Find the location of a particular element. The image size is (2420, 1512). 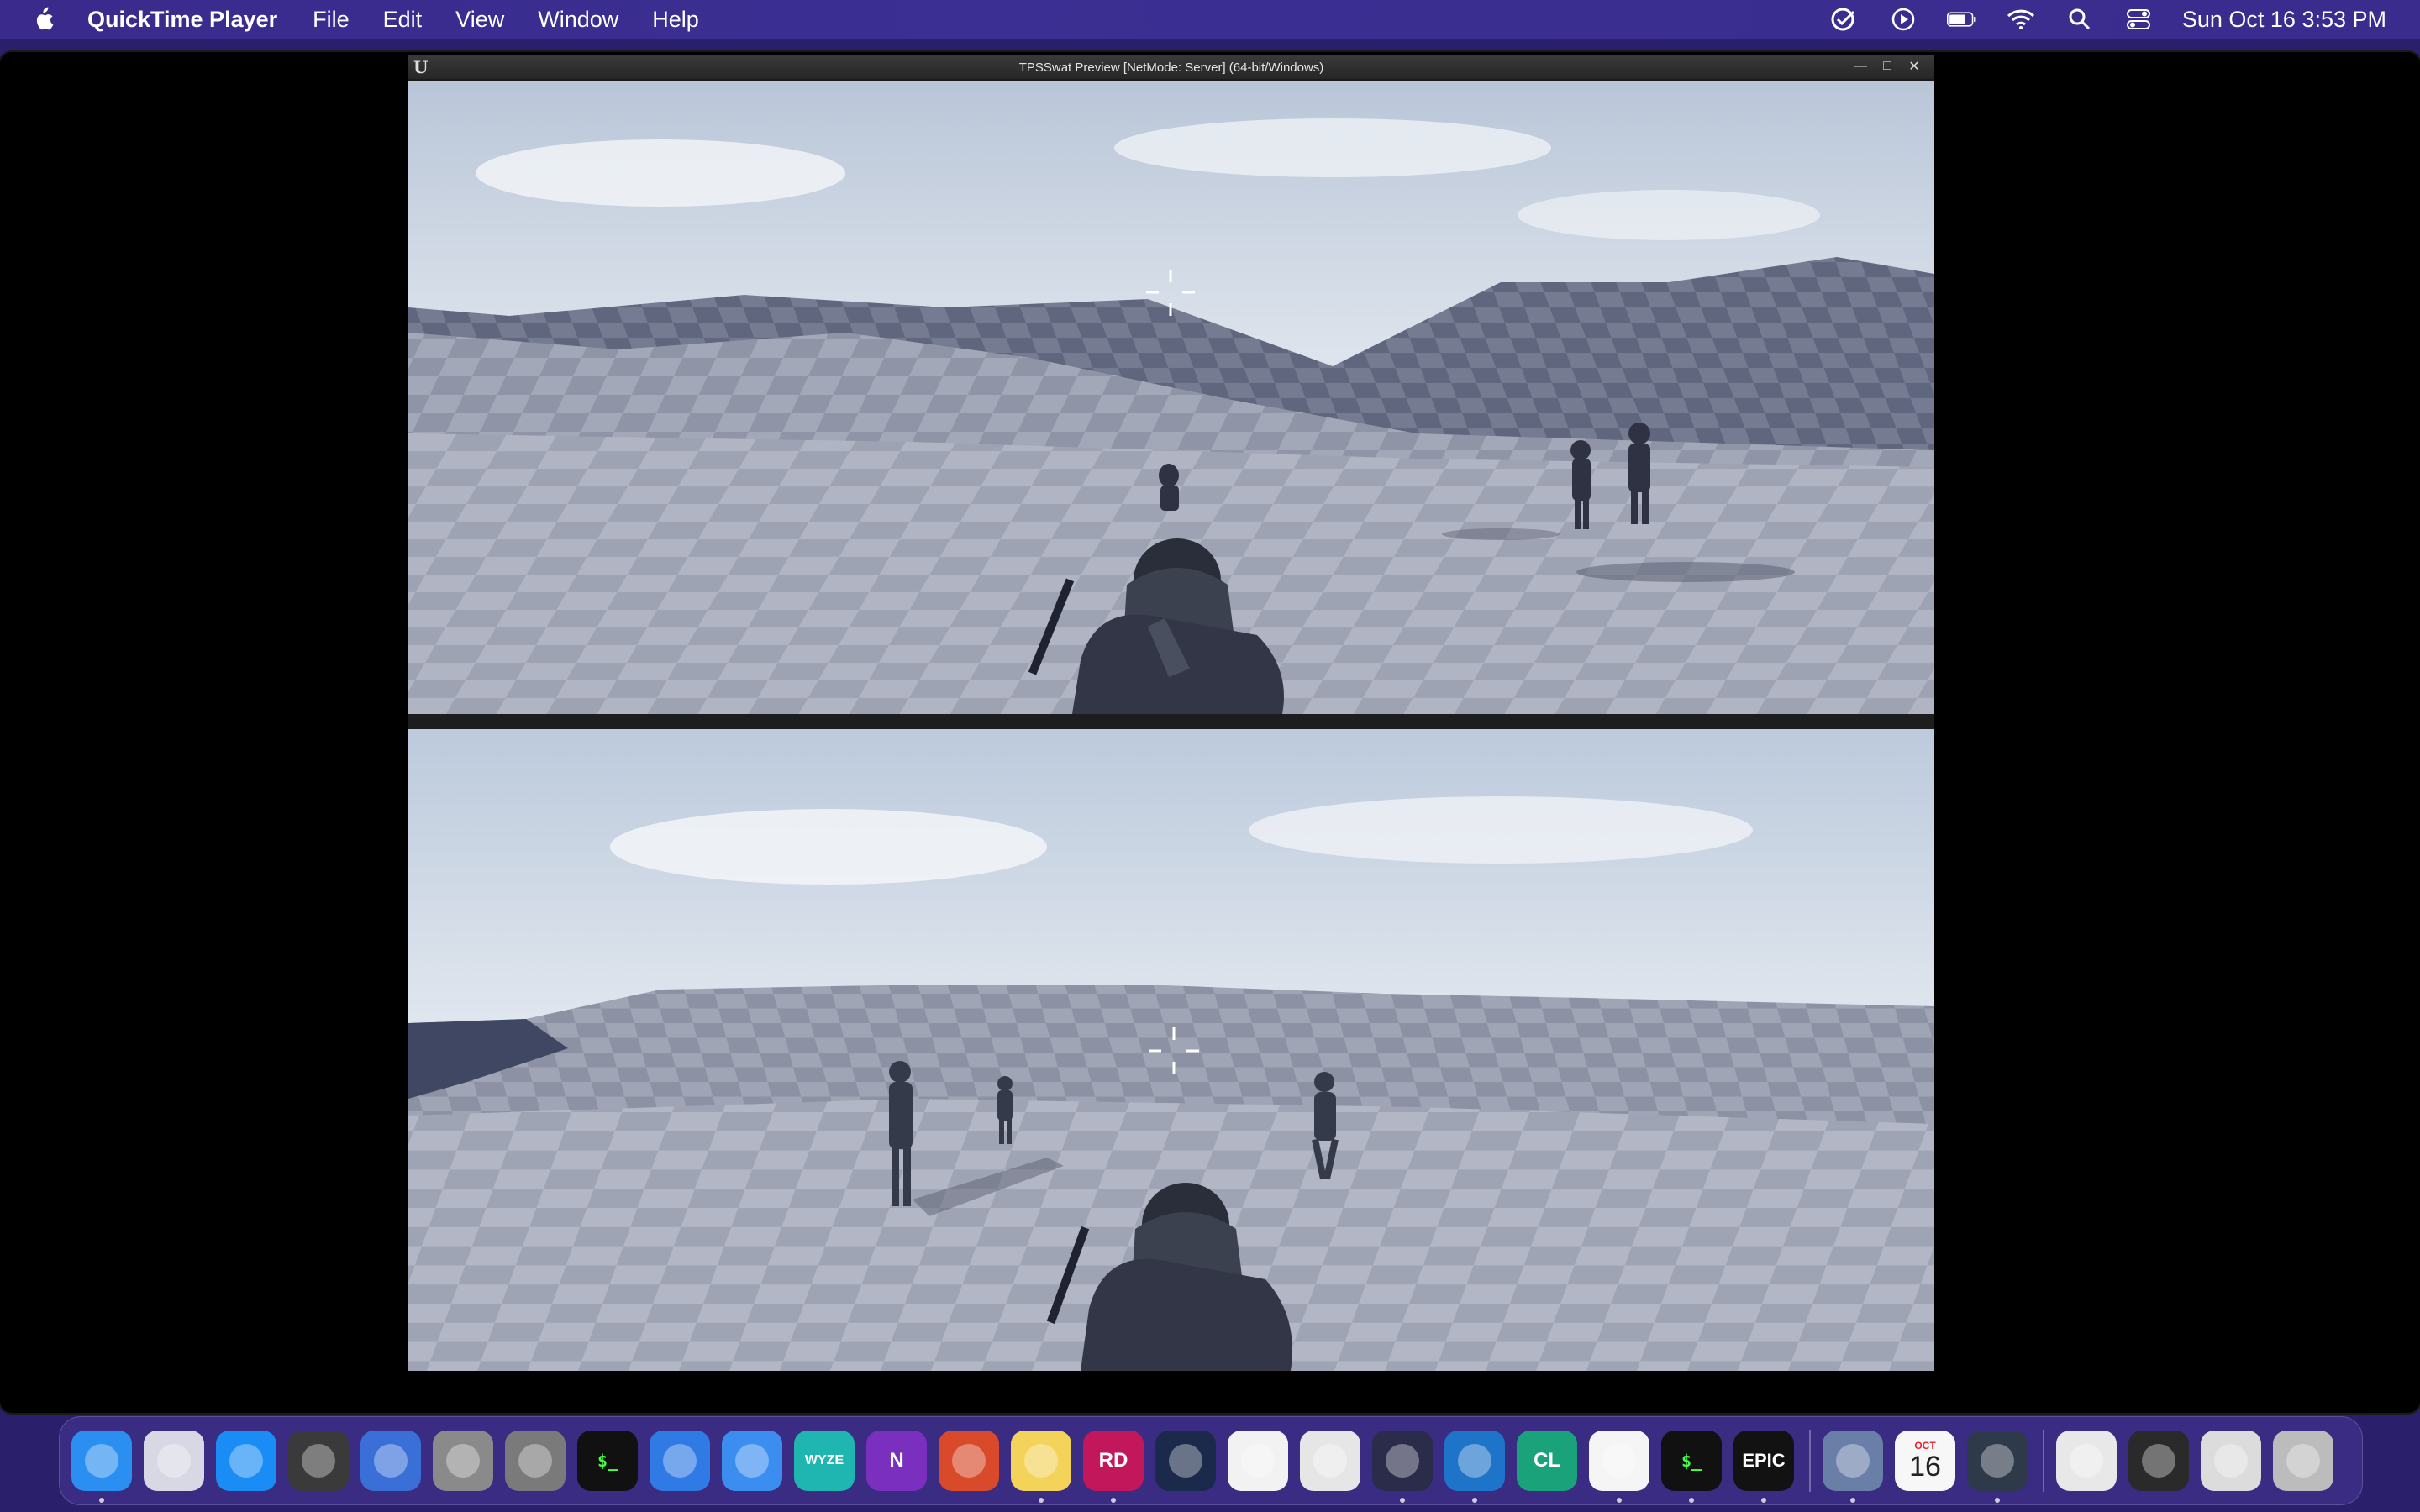

maximize-icon: □ is located at coordinates (1887, 66).